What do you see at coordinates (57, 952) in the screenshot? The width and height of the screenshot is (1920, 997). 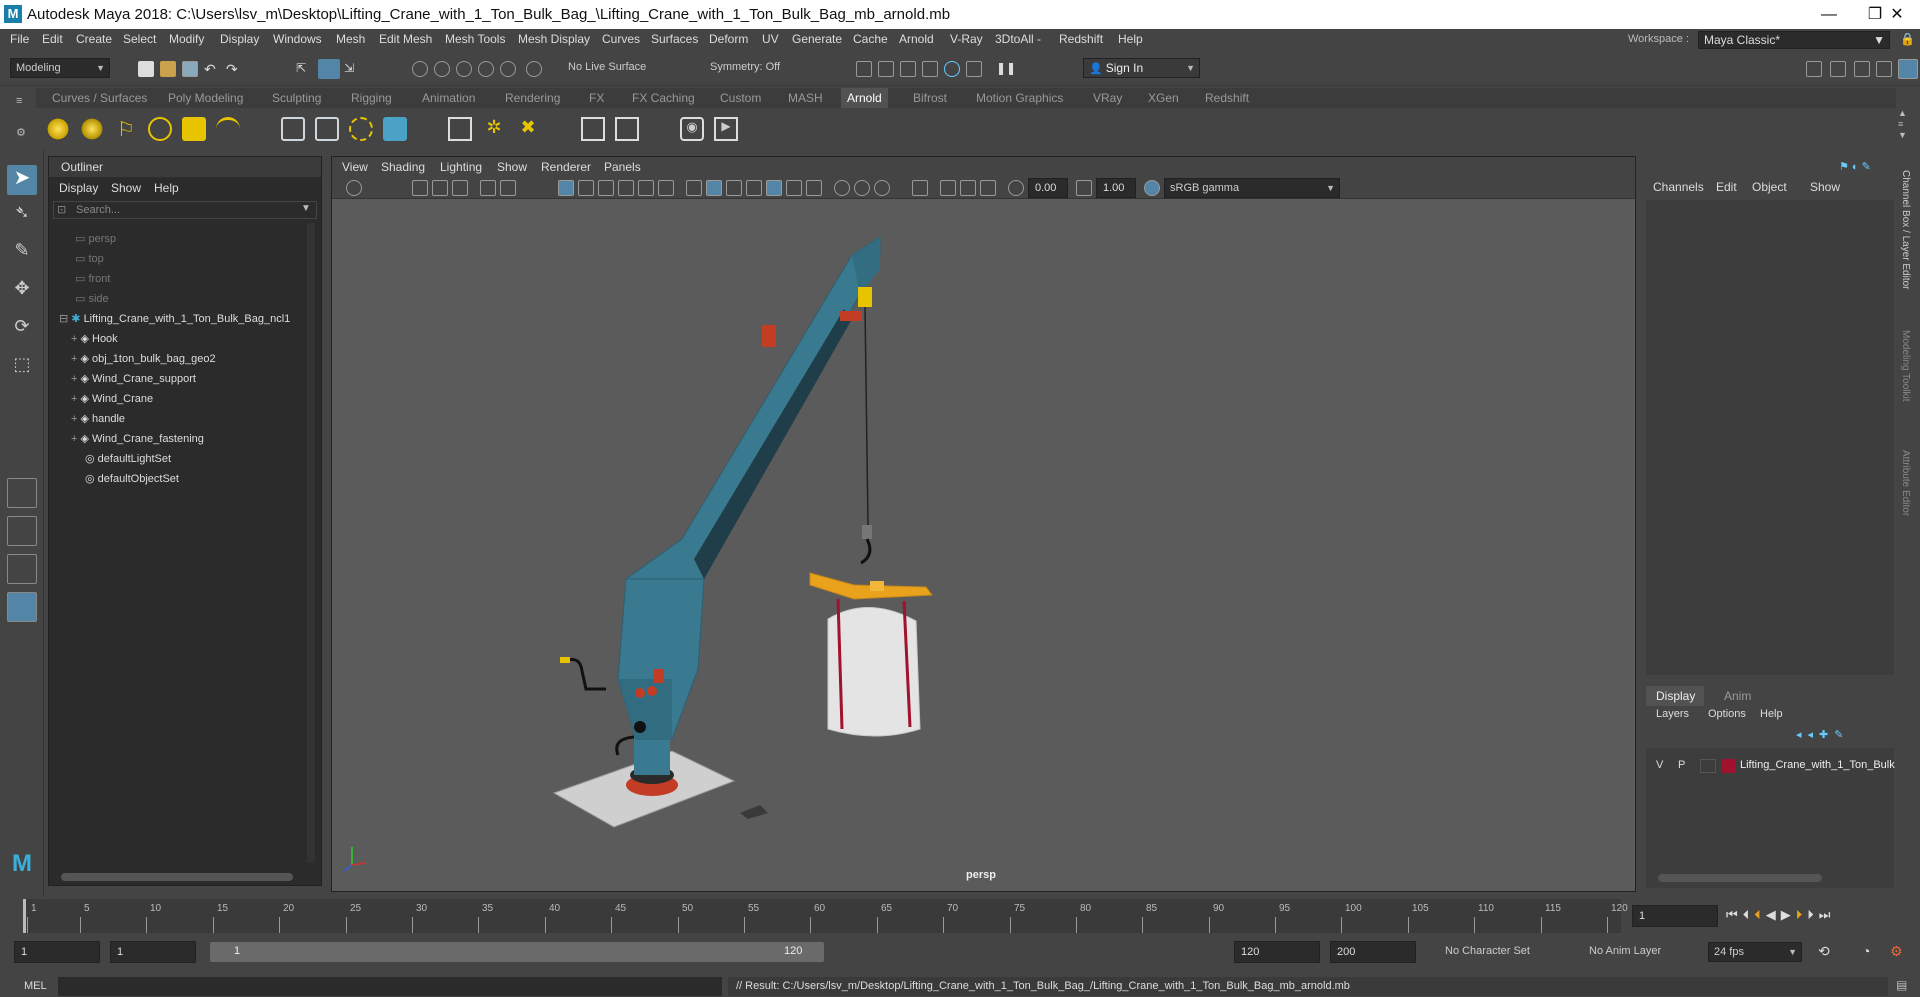 I see `scene-start-field: 1` at bounding box center [57, 952].